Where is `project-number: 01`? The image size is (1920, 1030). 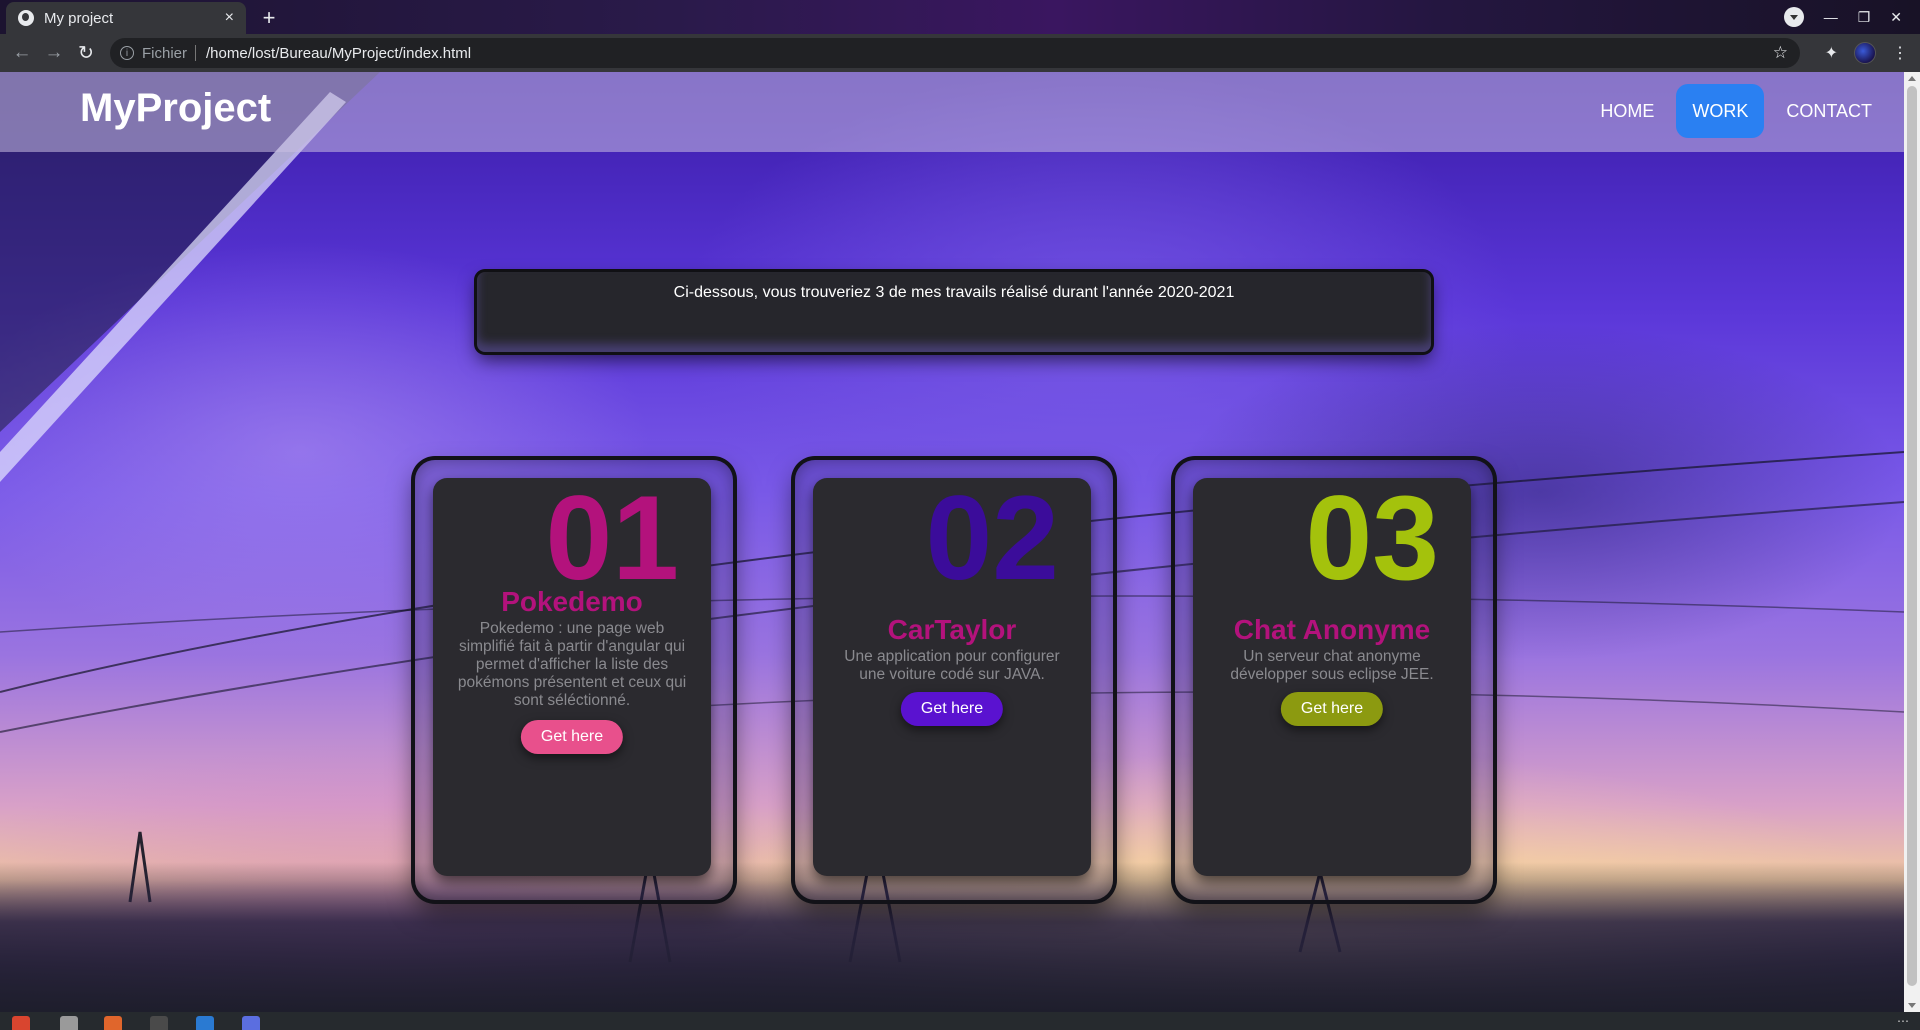
project-number: 01 is located at coordinates (612, 538).